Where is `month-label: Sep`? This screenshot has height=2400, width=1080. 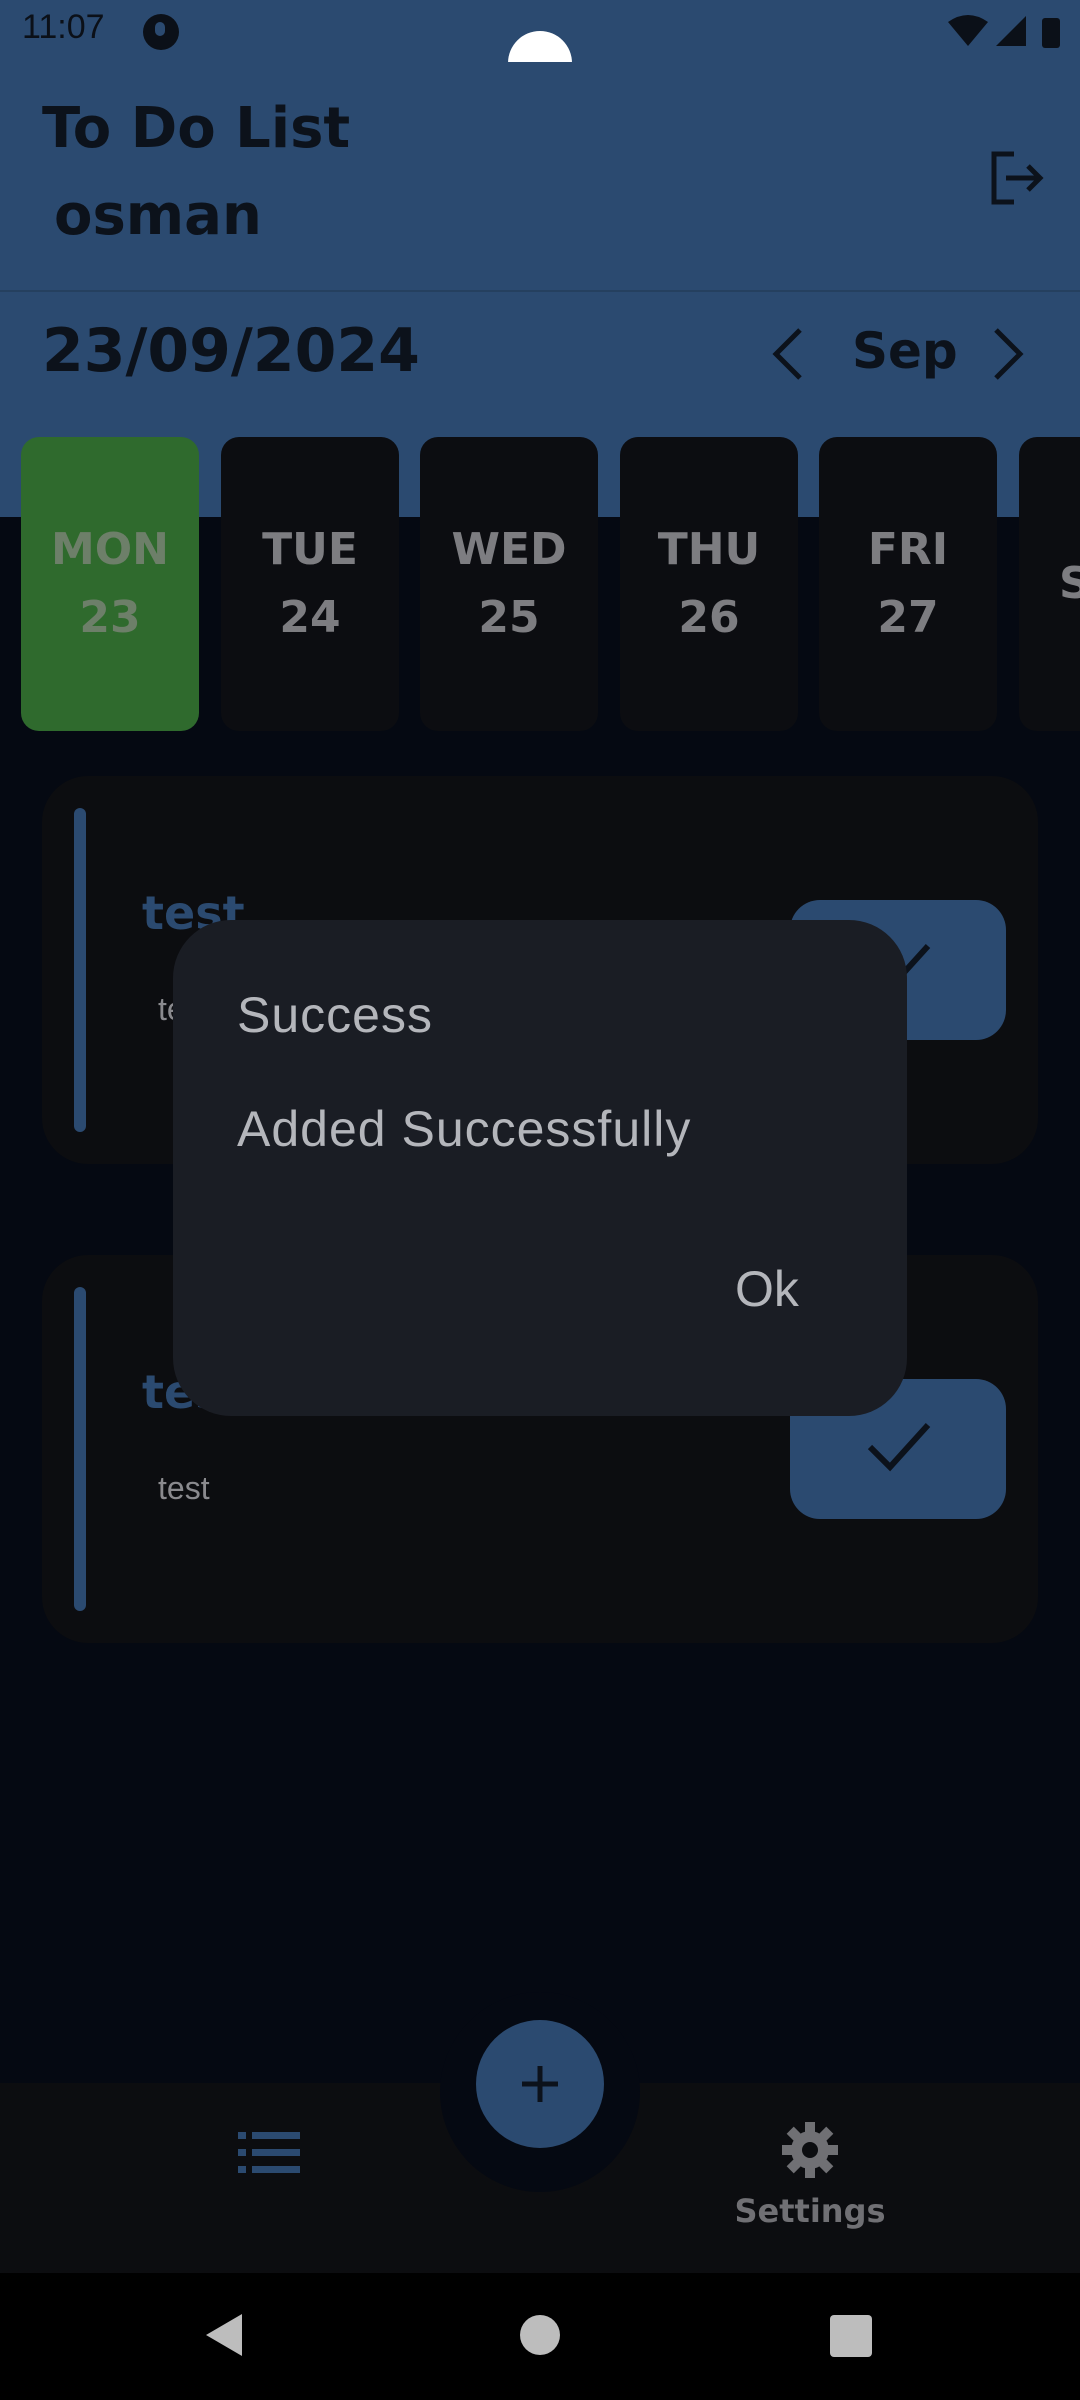
month-label: Sep is located at coordinates (905, 351).